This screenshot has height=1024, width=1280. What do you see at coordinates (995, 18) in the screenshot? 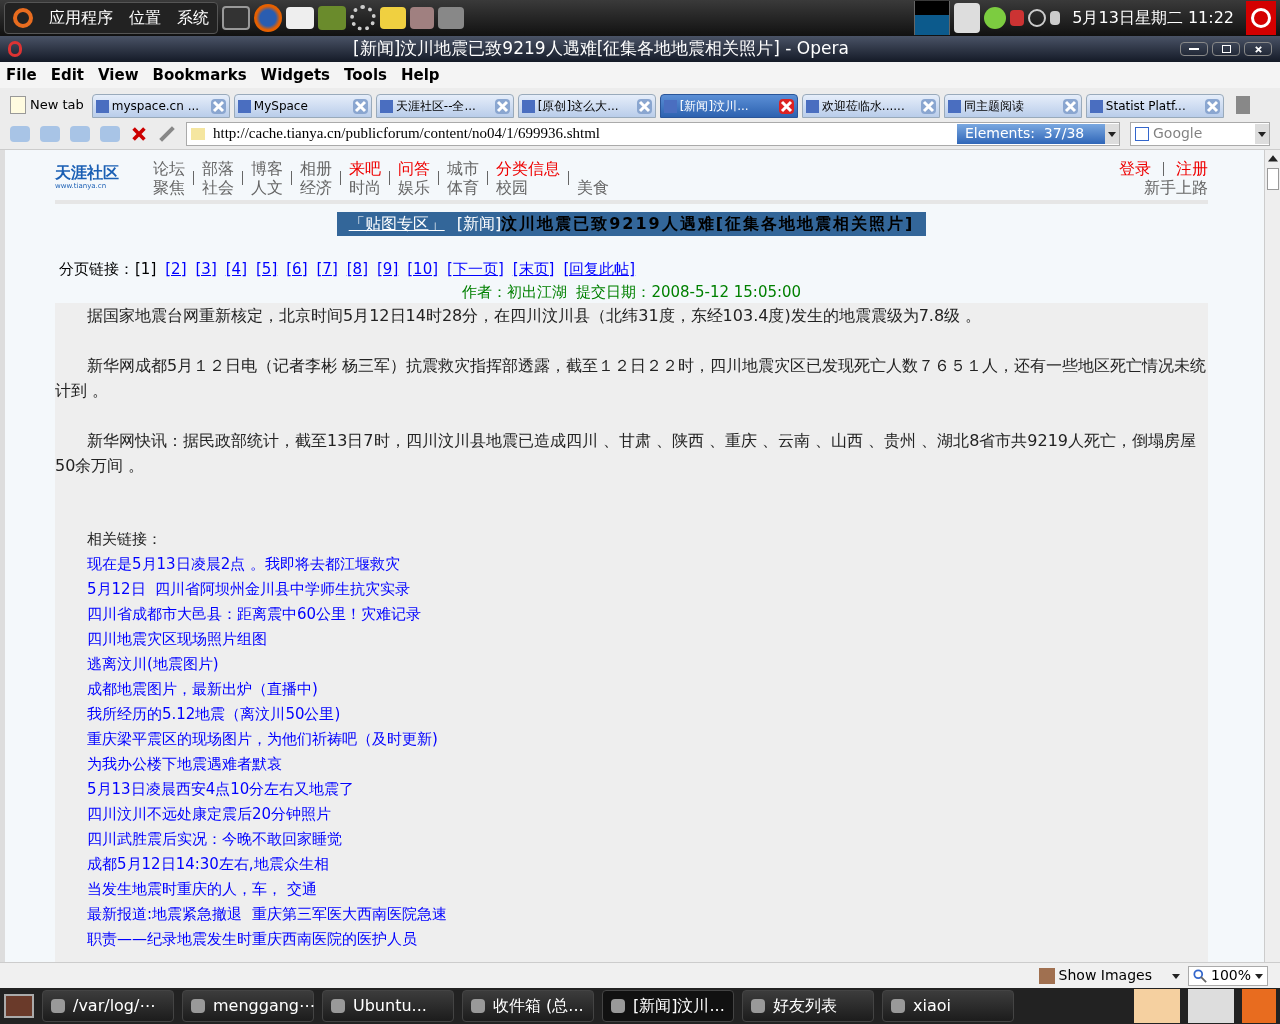
I see `status-icon` at bounding box center [995, 18].